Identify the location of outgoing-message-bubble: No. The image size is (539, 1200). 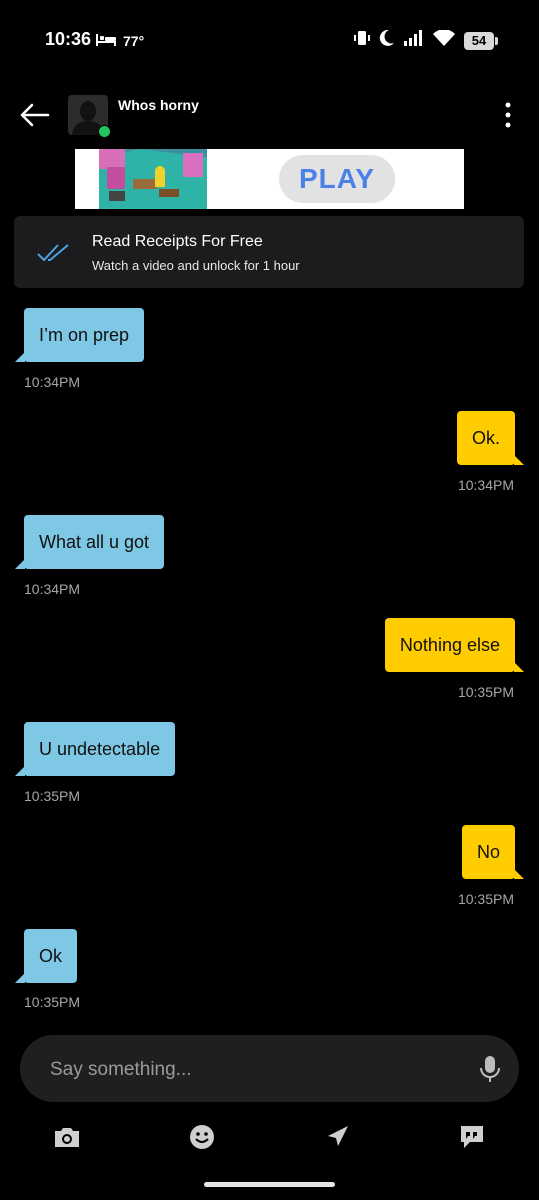
(493, 852).